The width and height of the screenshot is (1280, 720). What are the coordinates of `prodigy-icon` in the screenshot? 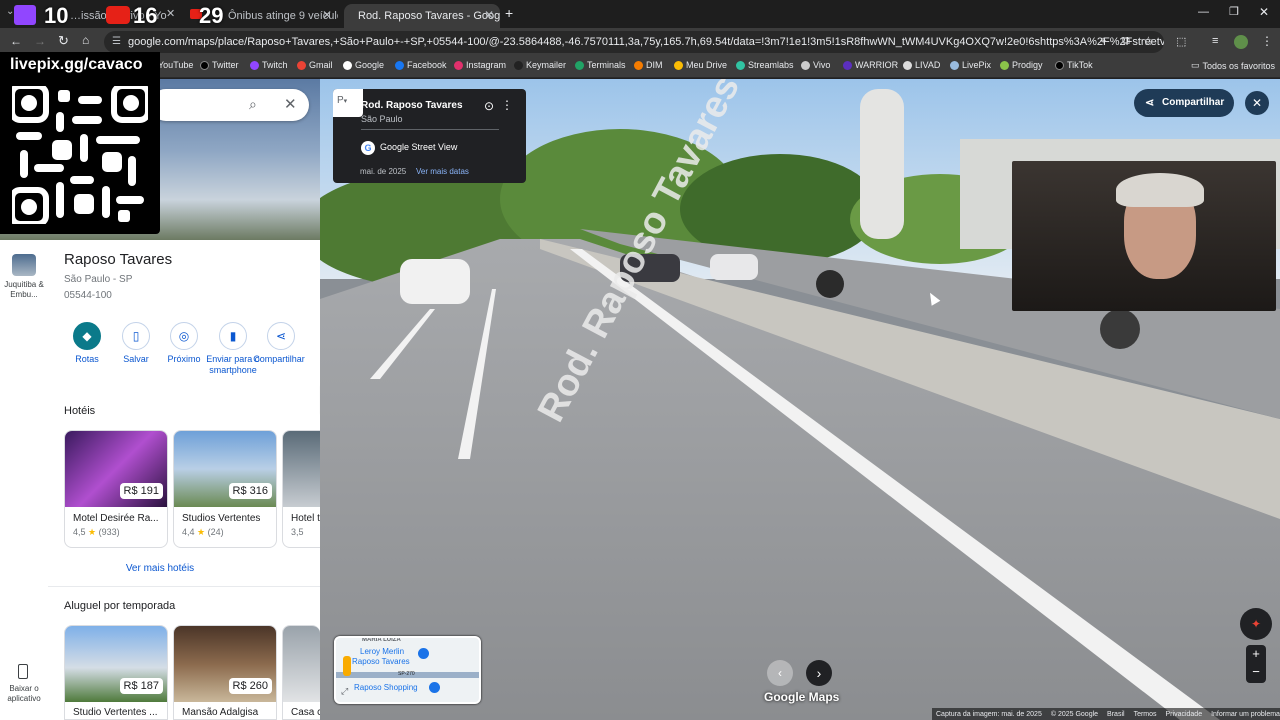 It's located at (1004, 65).